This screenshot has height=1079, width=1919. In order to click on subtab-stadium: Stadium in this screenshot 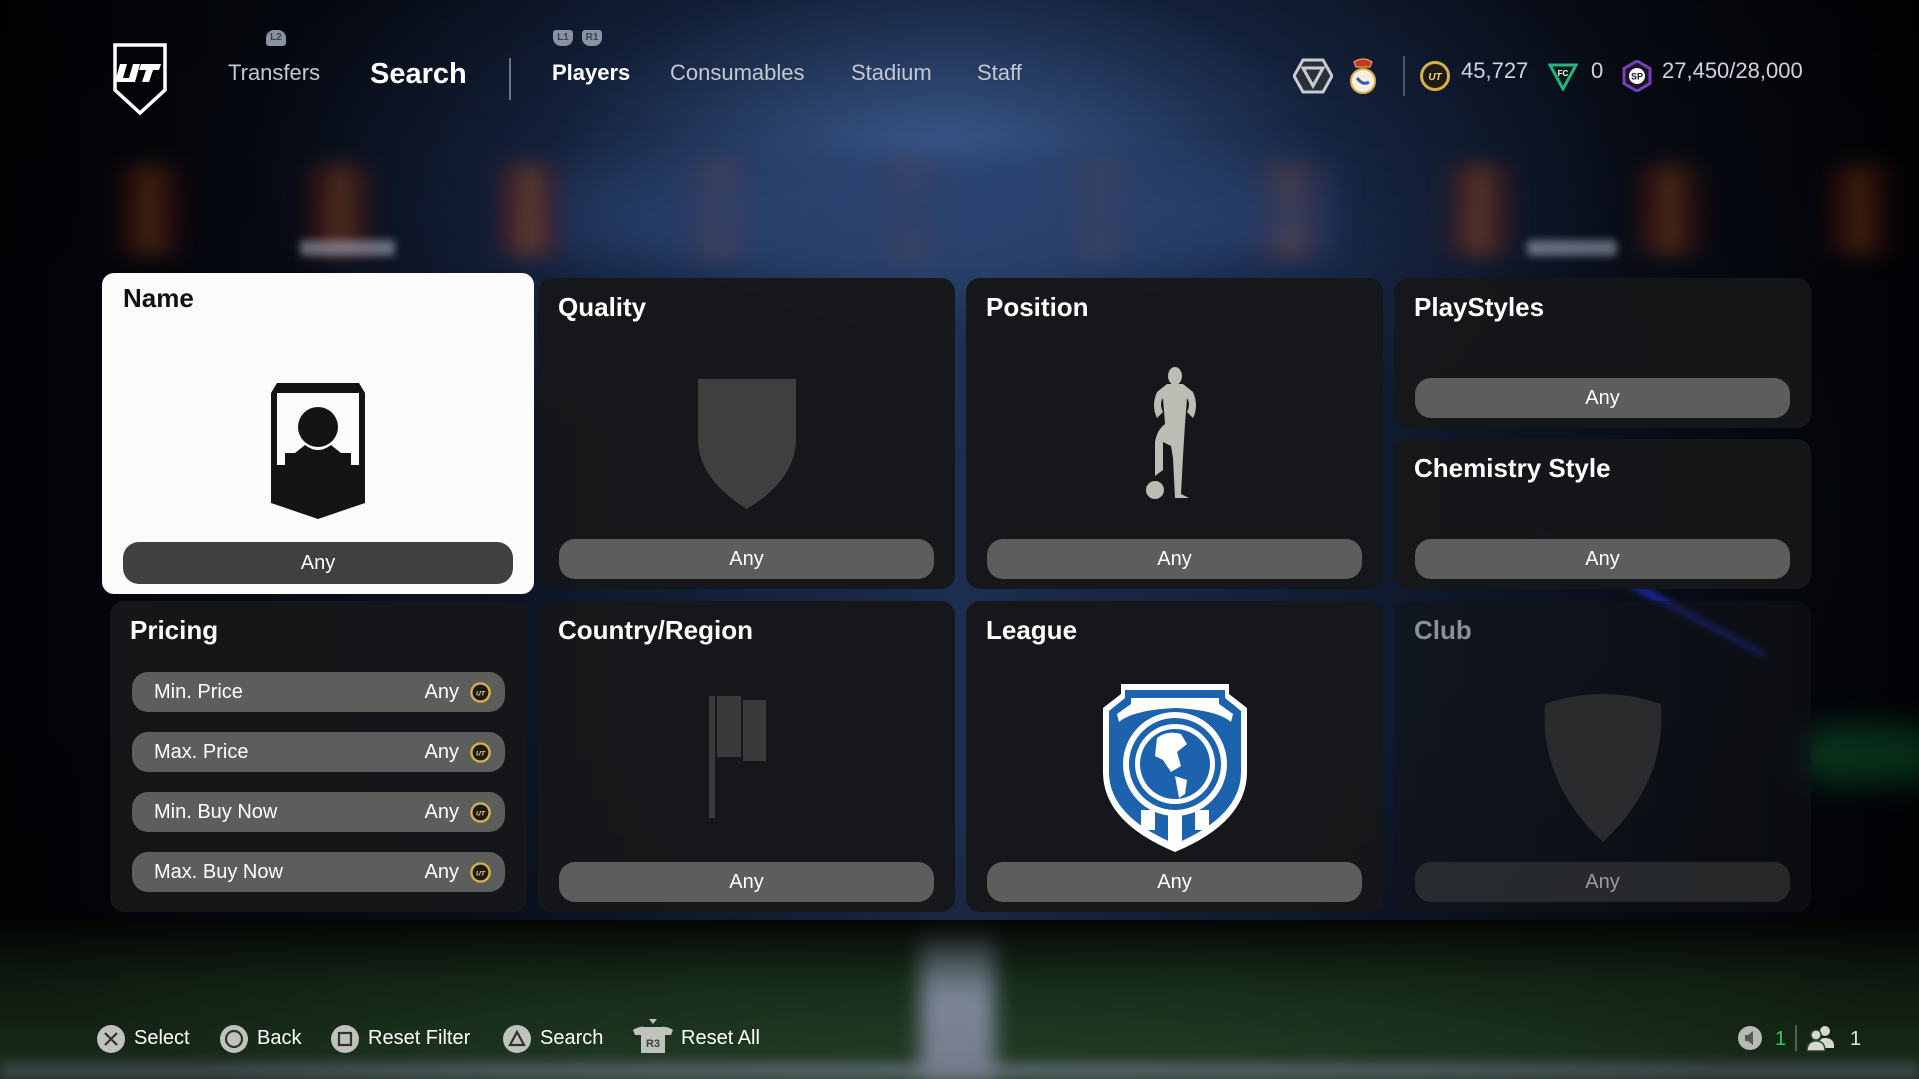, I will do `click(891, 73)`.